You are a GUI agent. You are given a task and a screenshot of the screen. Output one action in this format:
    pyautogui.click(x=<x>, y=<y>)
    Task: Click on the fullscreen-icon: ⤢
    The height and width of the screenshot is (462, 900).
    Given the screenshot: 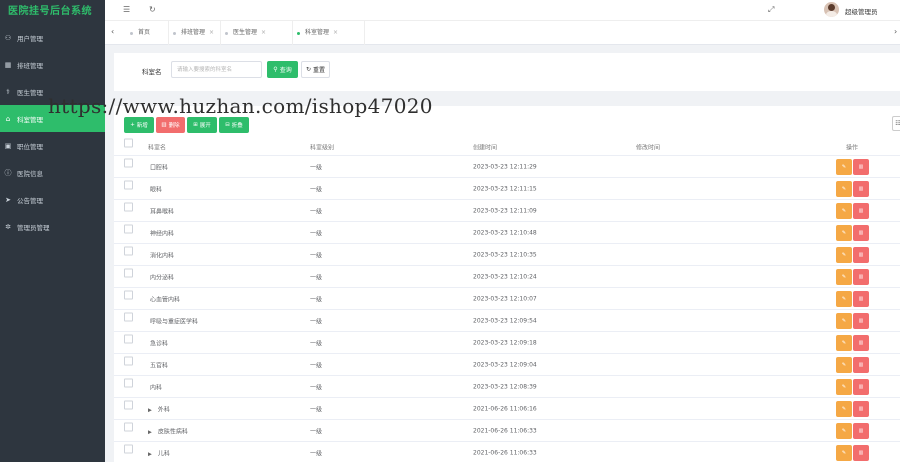 What is the action you would take?
    pyautogui.click(x=771, y=10)
    